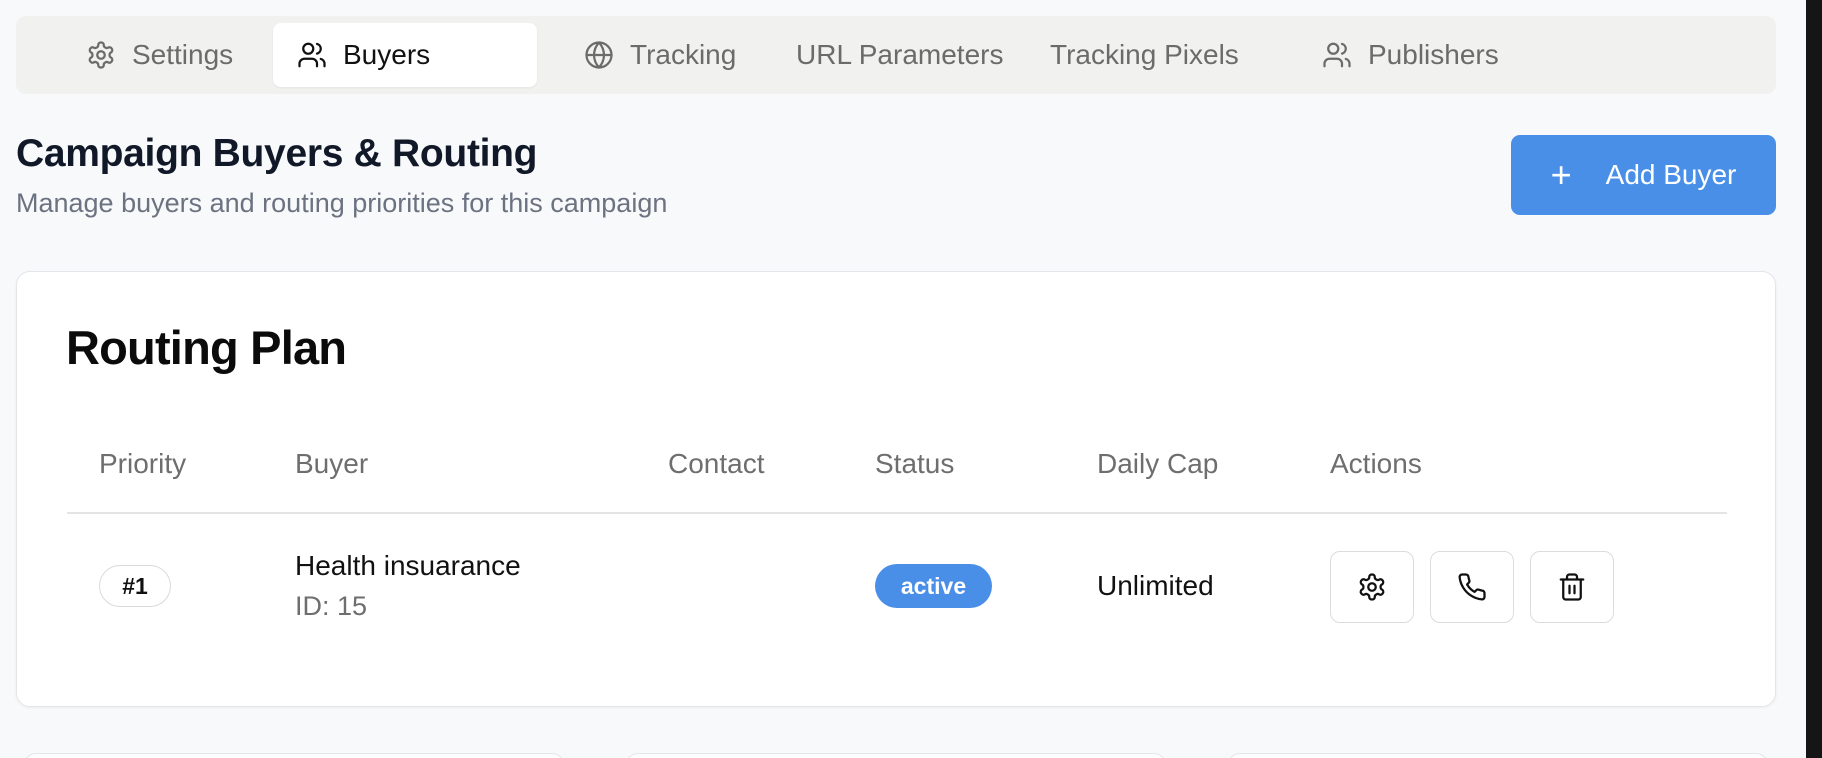  I want to click on status-badge: active, so click(933, 586).